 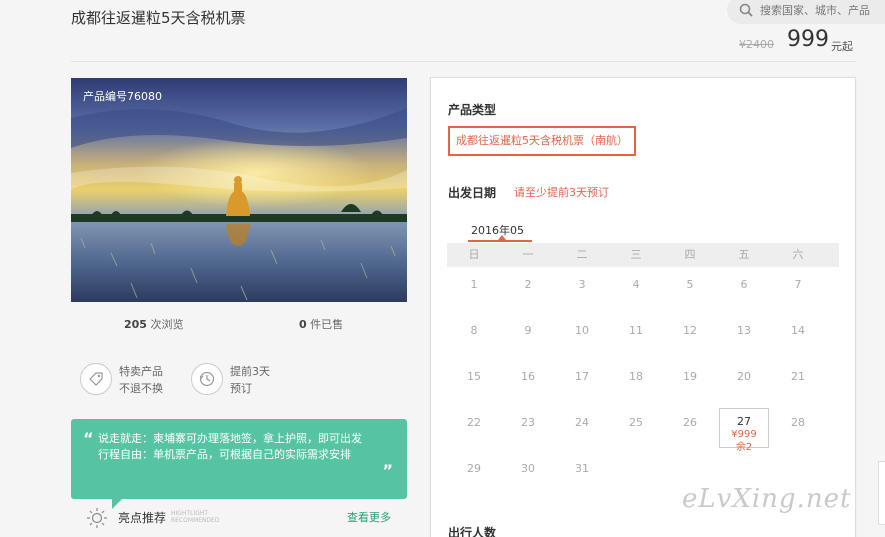 I want to click on day-price: ¥999, so click(x=744, y=434).